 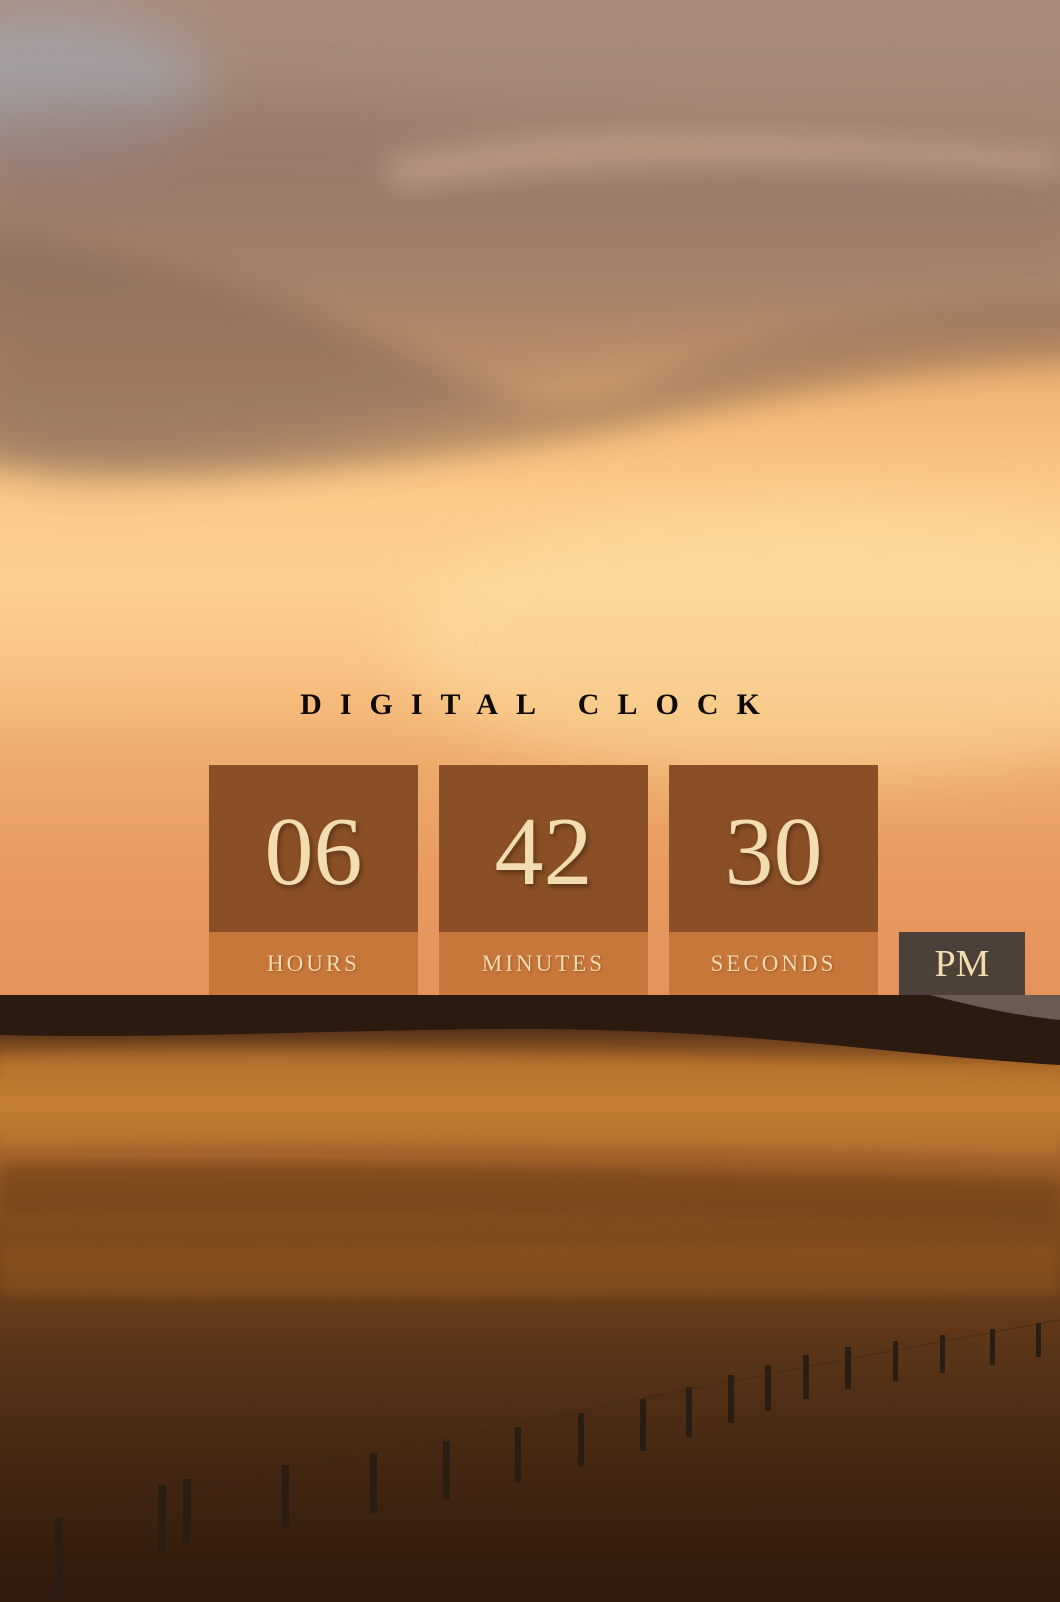 I want to click on minutes-value: 42, so click(x=543, y=851).